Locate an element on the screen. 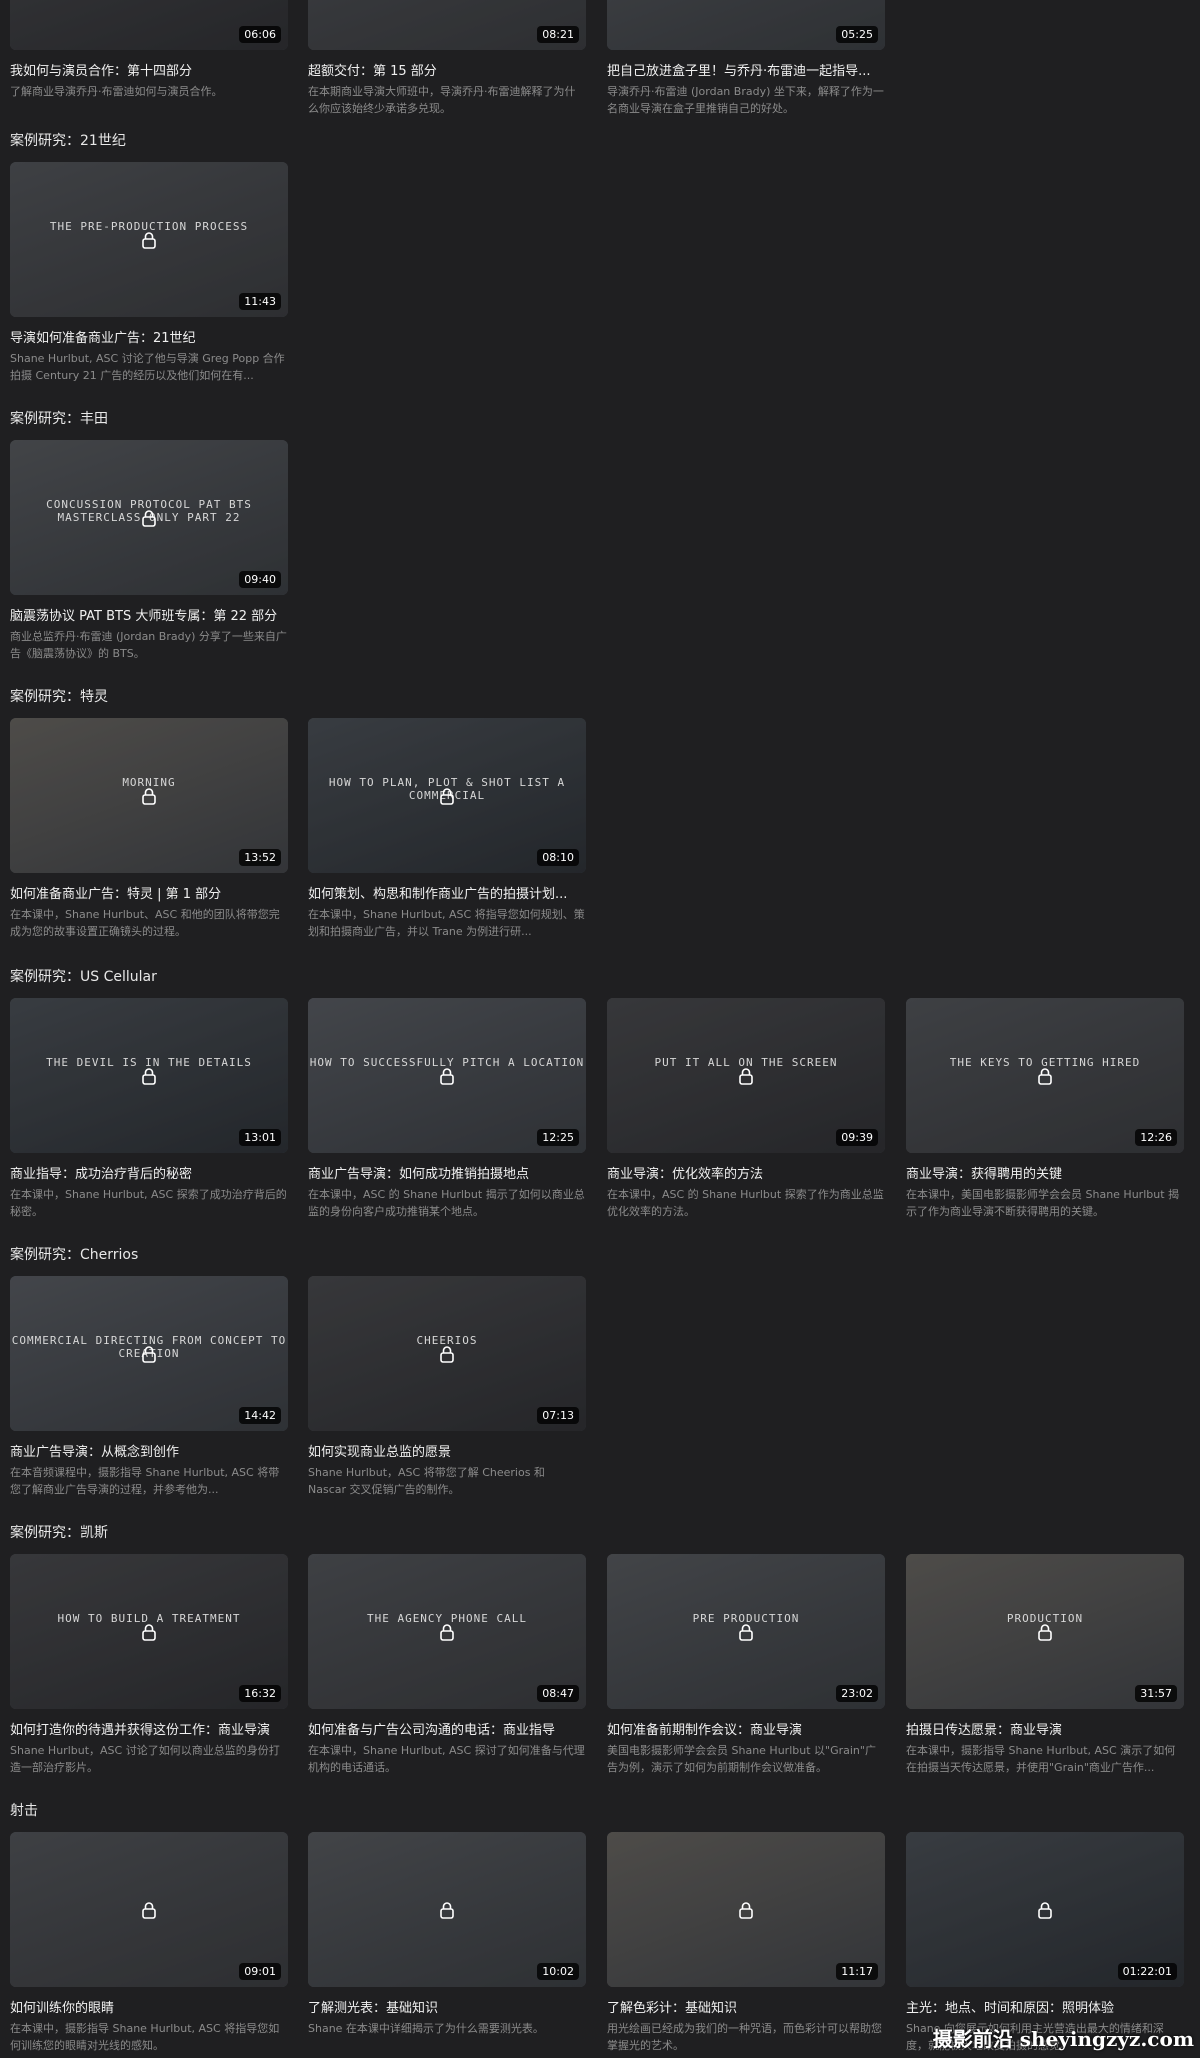  video-thumbnail: THE AGENCY PHONE CALL 08:47 is located at coordinates (447, 1631).